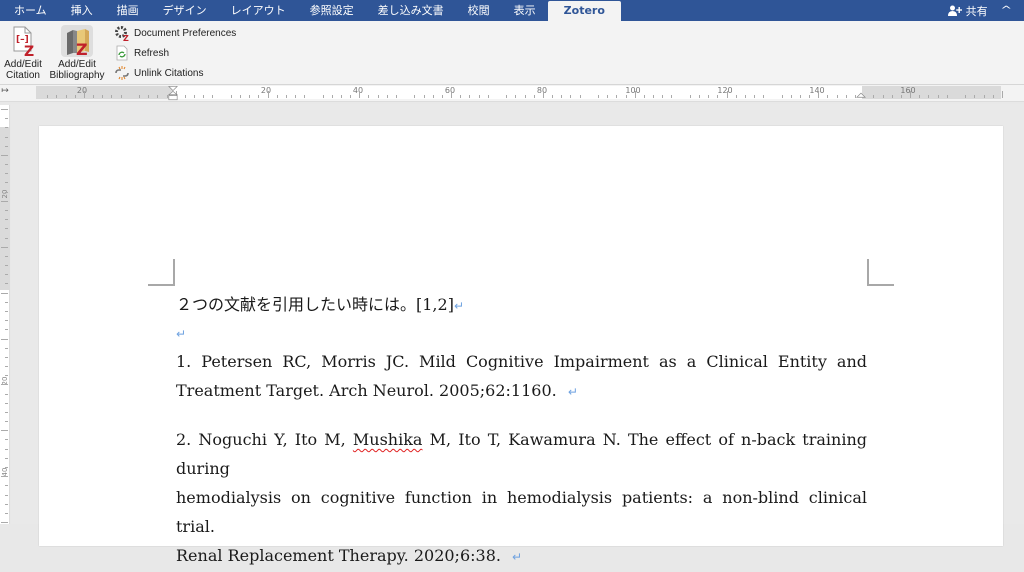  I want to click on add-edit-citation-label-1: Add/Edit, so click(23, 64).